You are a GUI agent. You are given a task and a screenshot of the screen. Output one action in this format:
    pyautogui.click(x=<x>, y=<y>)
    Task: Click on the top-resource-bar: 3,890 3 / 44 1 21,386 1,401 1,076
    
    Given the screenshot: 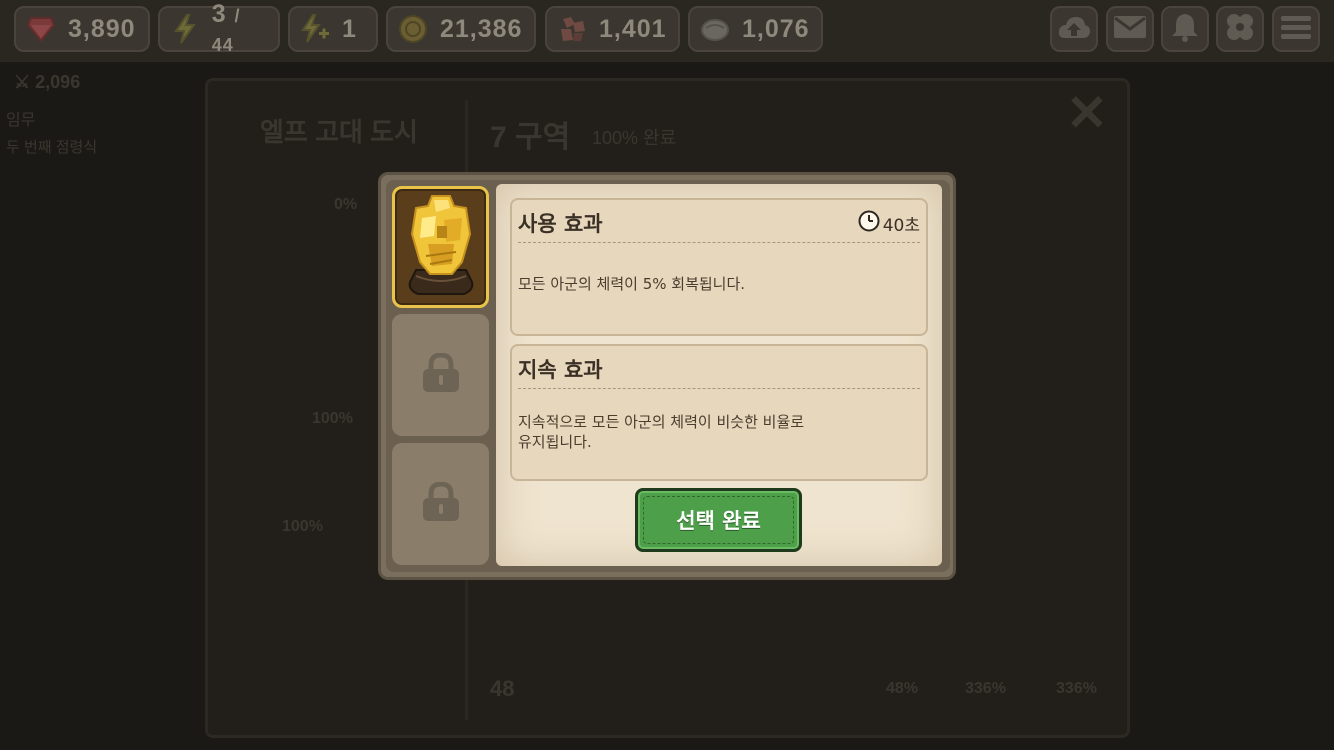 What is the action you would take?
    pyautogui.click(x=667, y=31)
    